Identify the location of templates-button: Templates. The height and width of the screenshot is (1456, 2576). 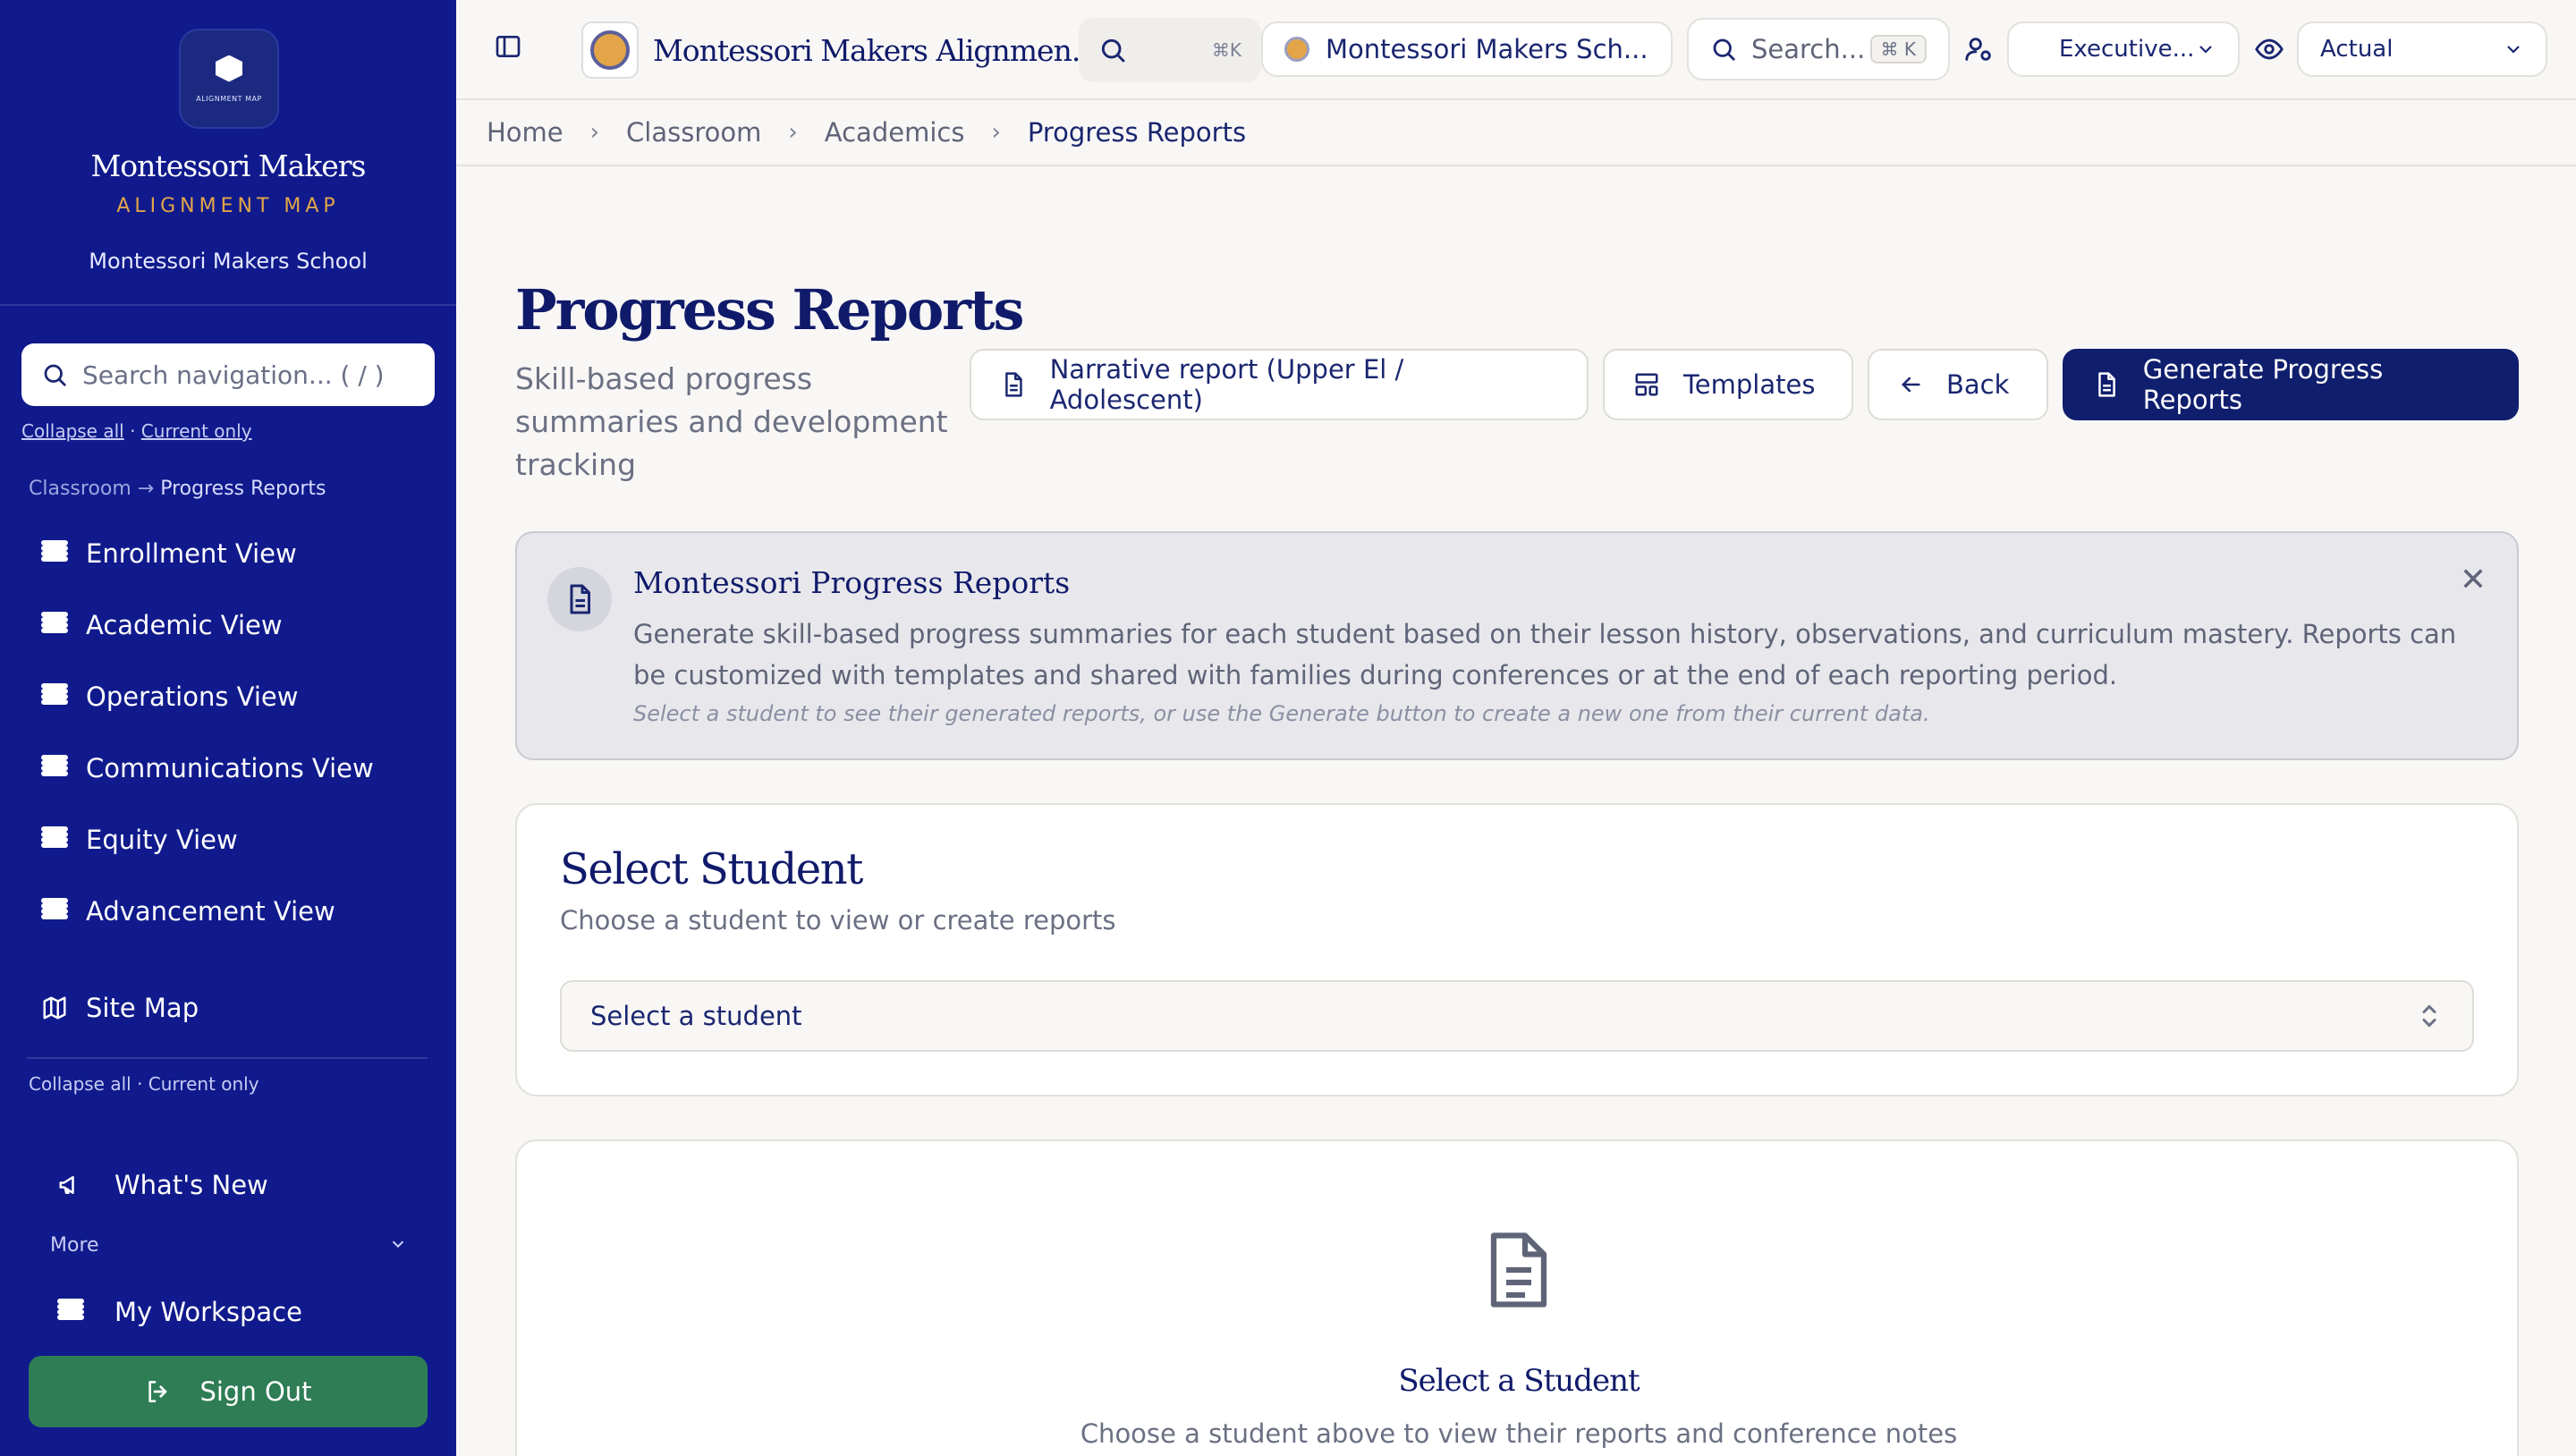
(1728, 384).